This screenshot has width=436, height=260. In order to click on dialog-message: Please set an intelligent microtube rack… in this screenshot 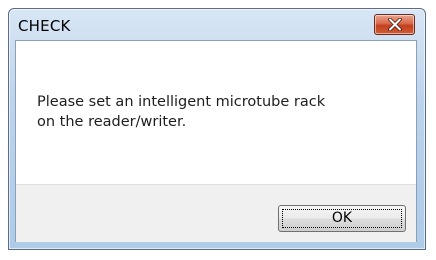, I will do `click(217, 112)`.